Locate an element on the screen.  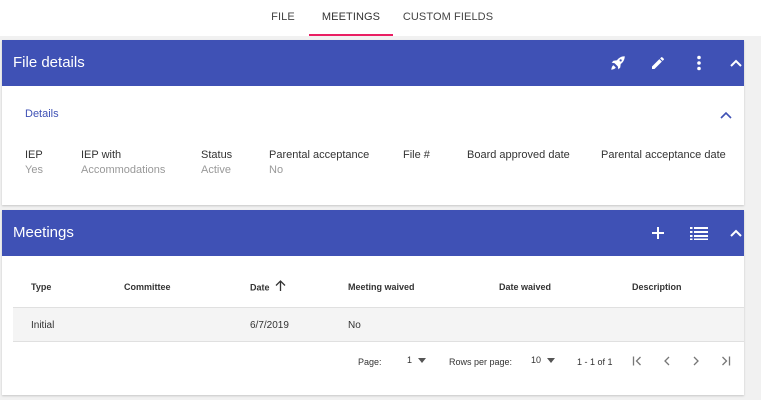
field-parental-acceptance: Parental acceptance No is located at coordinates (319, 162).